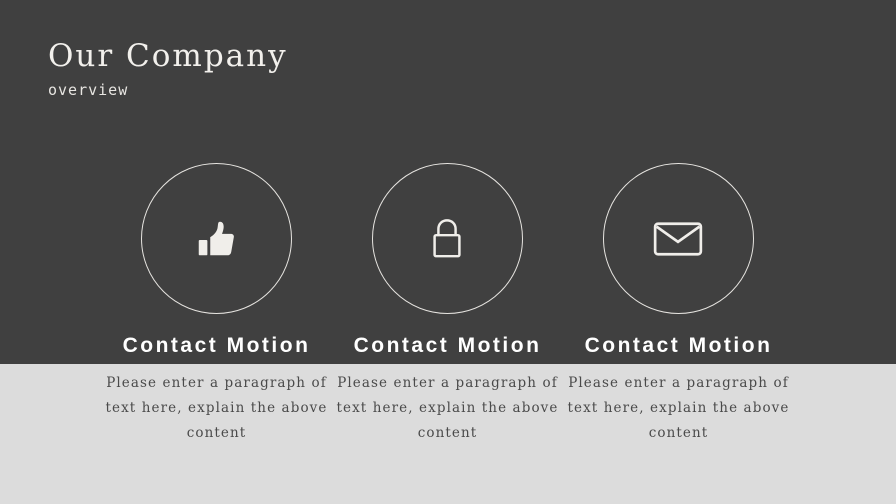 This screenshot has height=504, width=896. I want to click on envelope-icon, so click(678, 238).